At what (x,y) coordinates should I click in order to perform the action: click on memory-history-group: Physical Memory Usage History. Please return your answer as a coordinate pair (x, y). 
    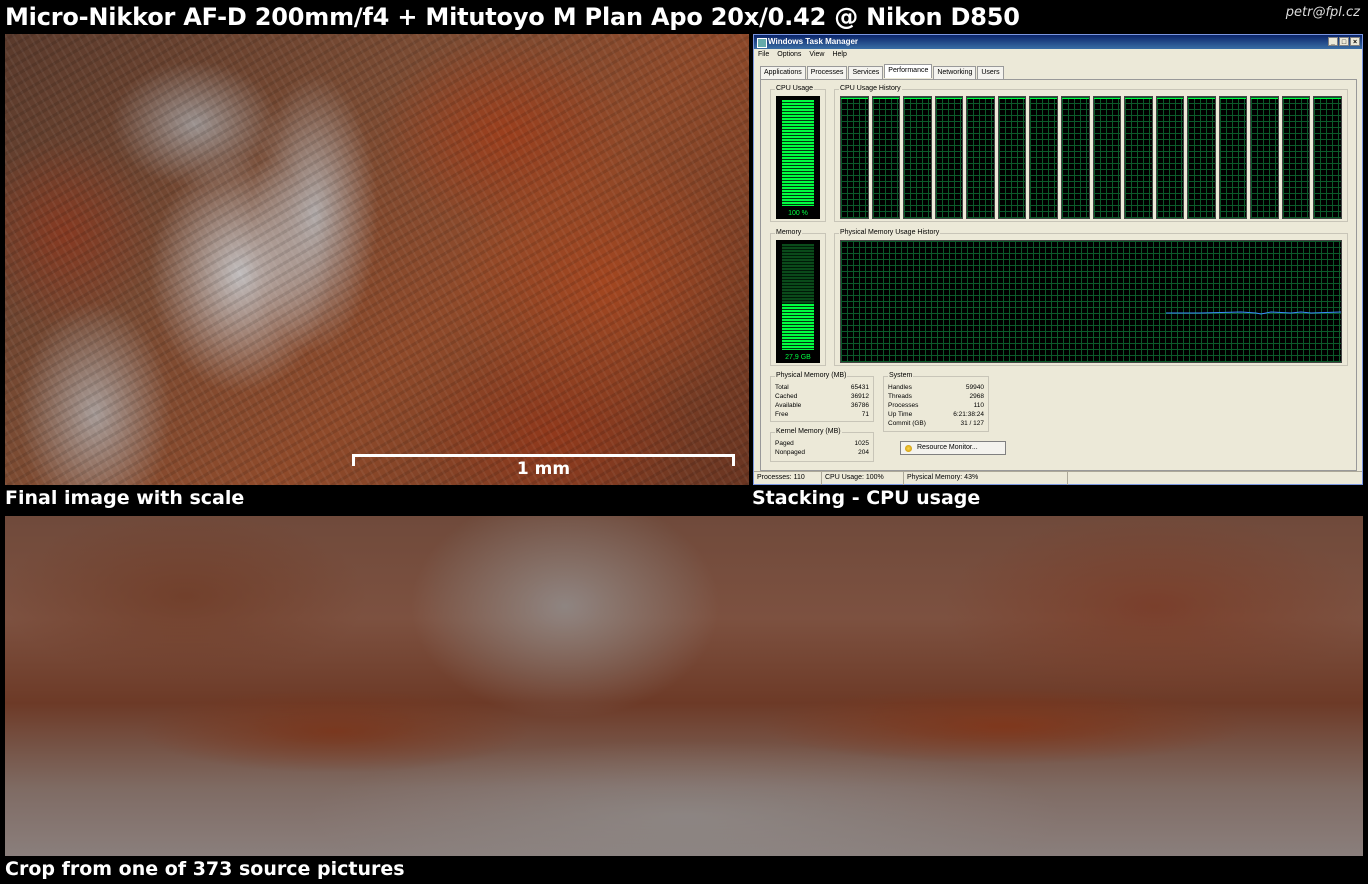
    Looking at the image, I should click on (1091, 297).